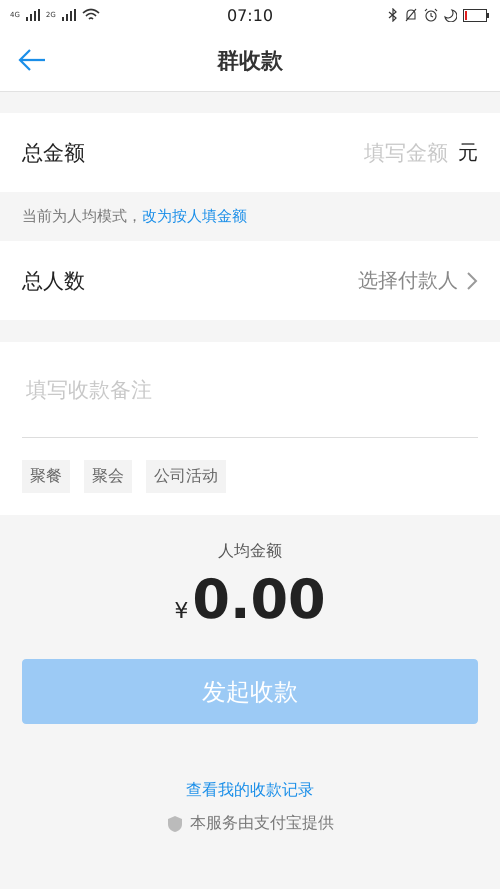  Describe the element at coordinates (250, 790) in the screenshot. I see `records-link: 查看我的收款记录` at that location.